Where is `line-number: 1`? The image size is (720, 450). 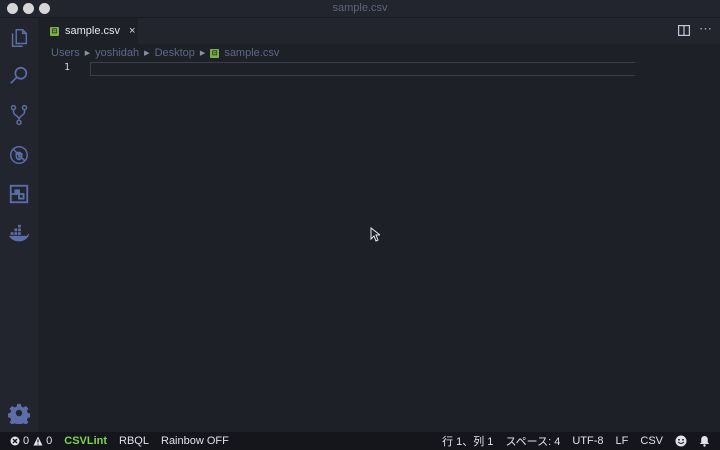 line-number: 1 is located at coordinates (67, 67).